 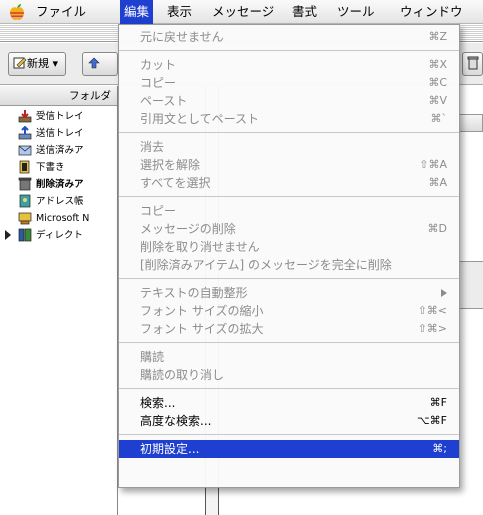 I want to click on folder-label: 送信済みア, so click(x=60, y=150).